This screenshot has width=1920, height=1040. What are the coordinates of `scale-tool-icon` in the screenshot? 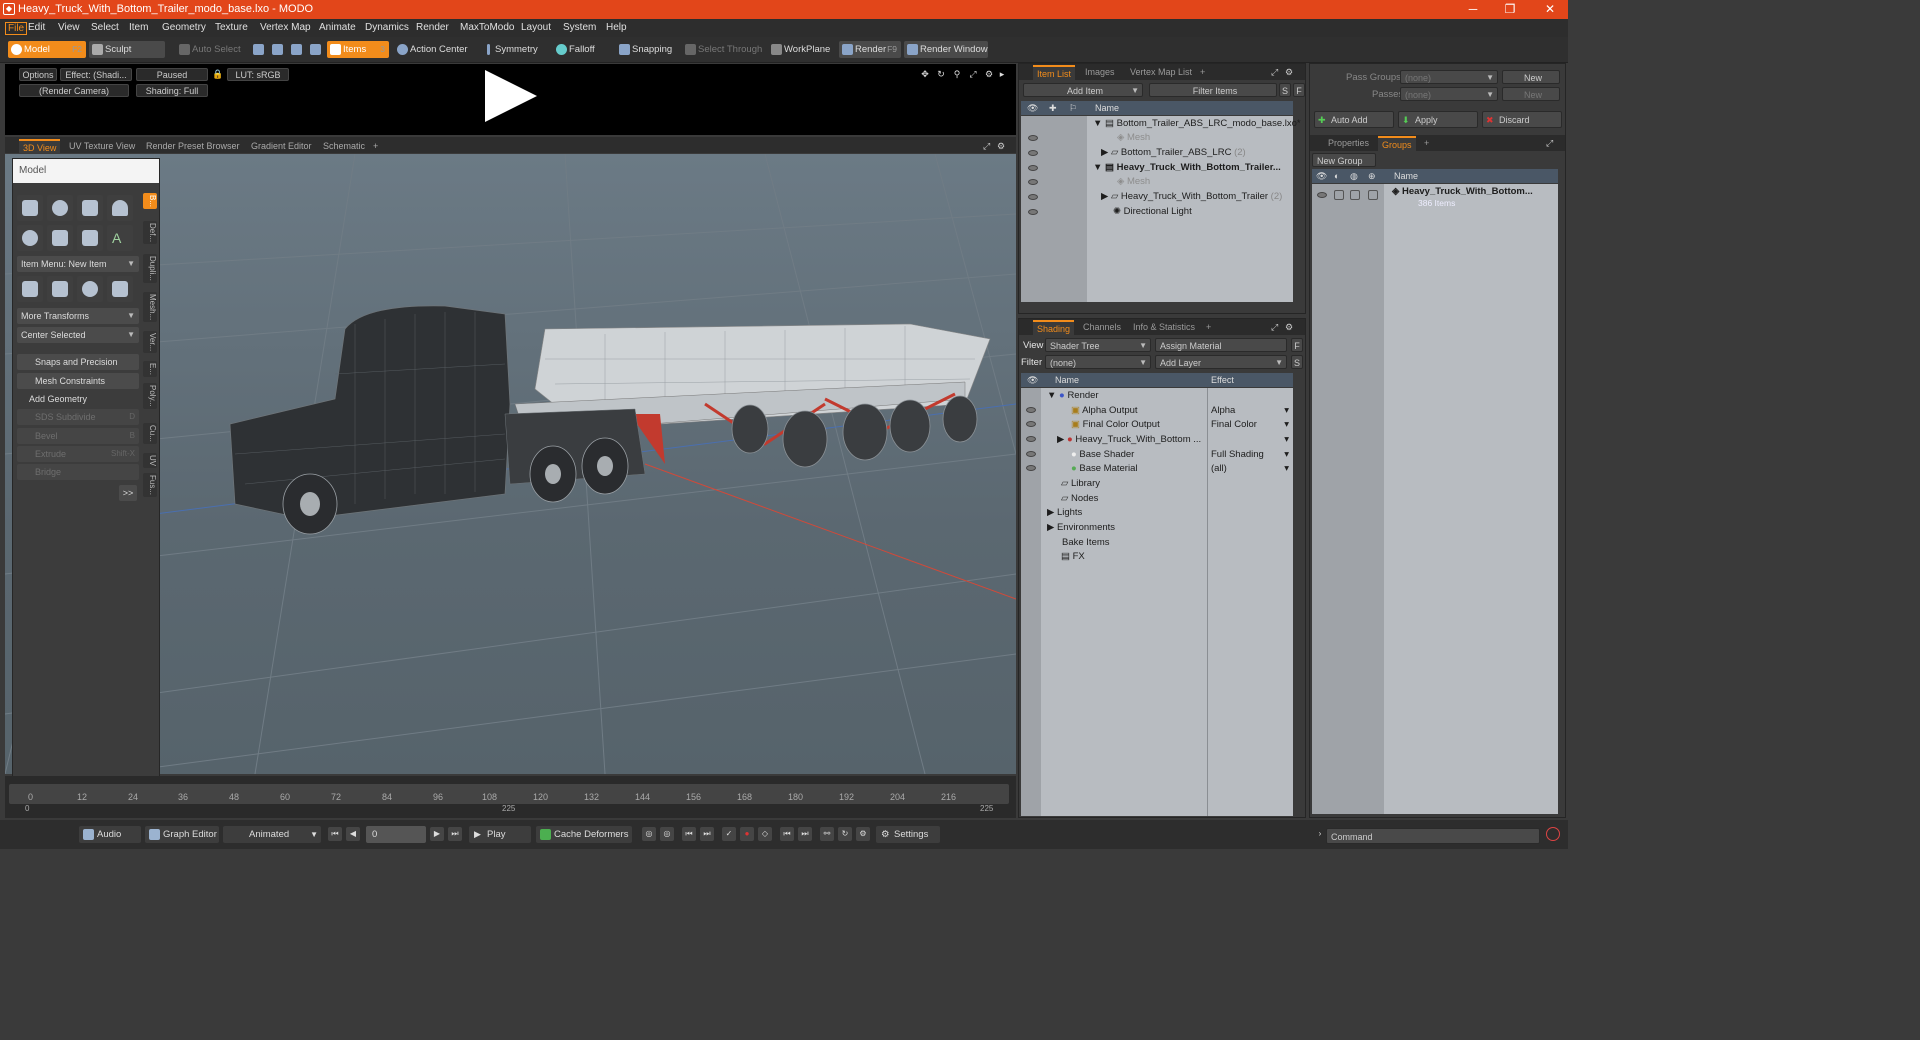 It's located at (90, 289).